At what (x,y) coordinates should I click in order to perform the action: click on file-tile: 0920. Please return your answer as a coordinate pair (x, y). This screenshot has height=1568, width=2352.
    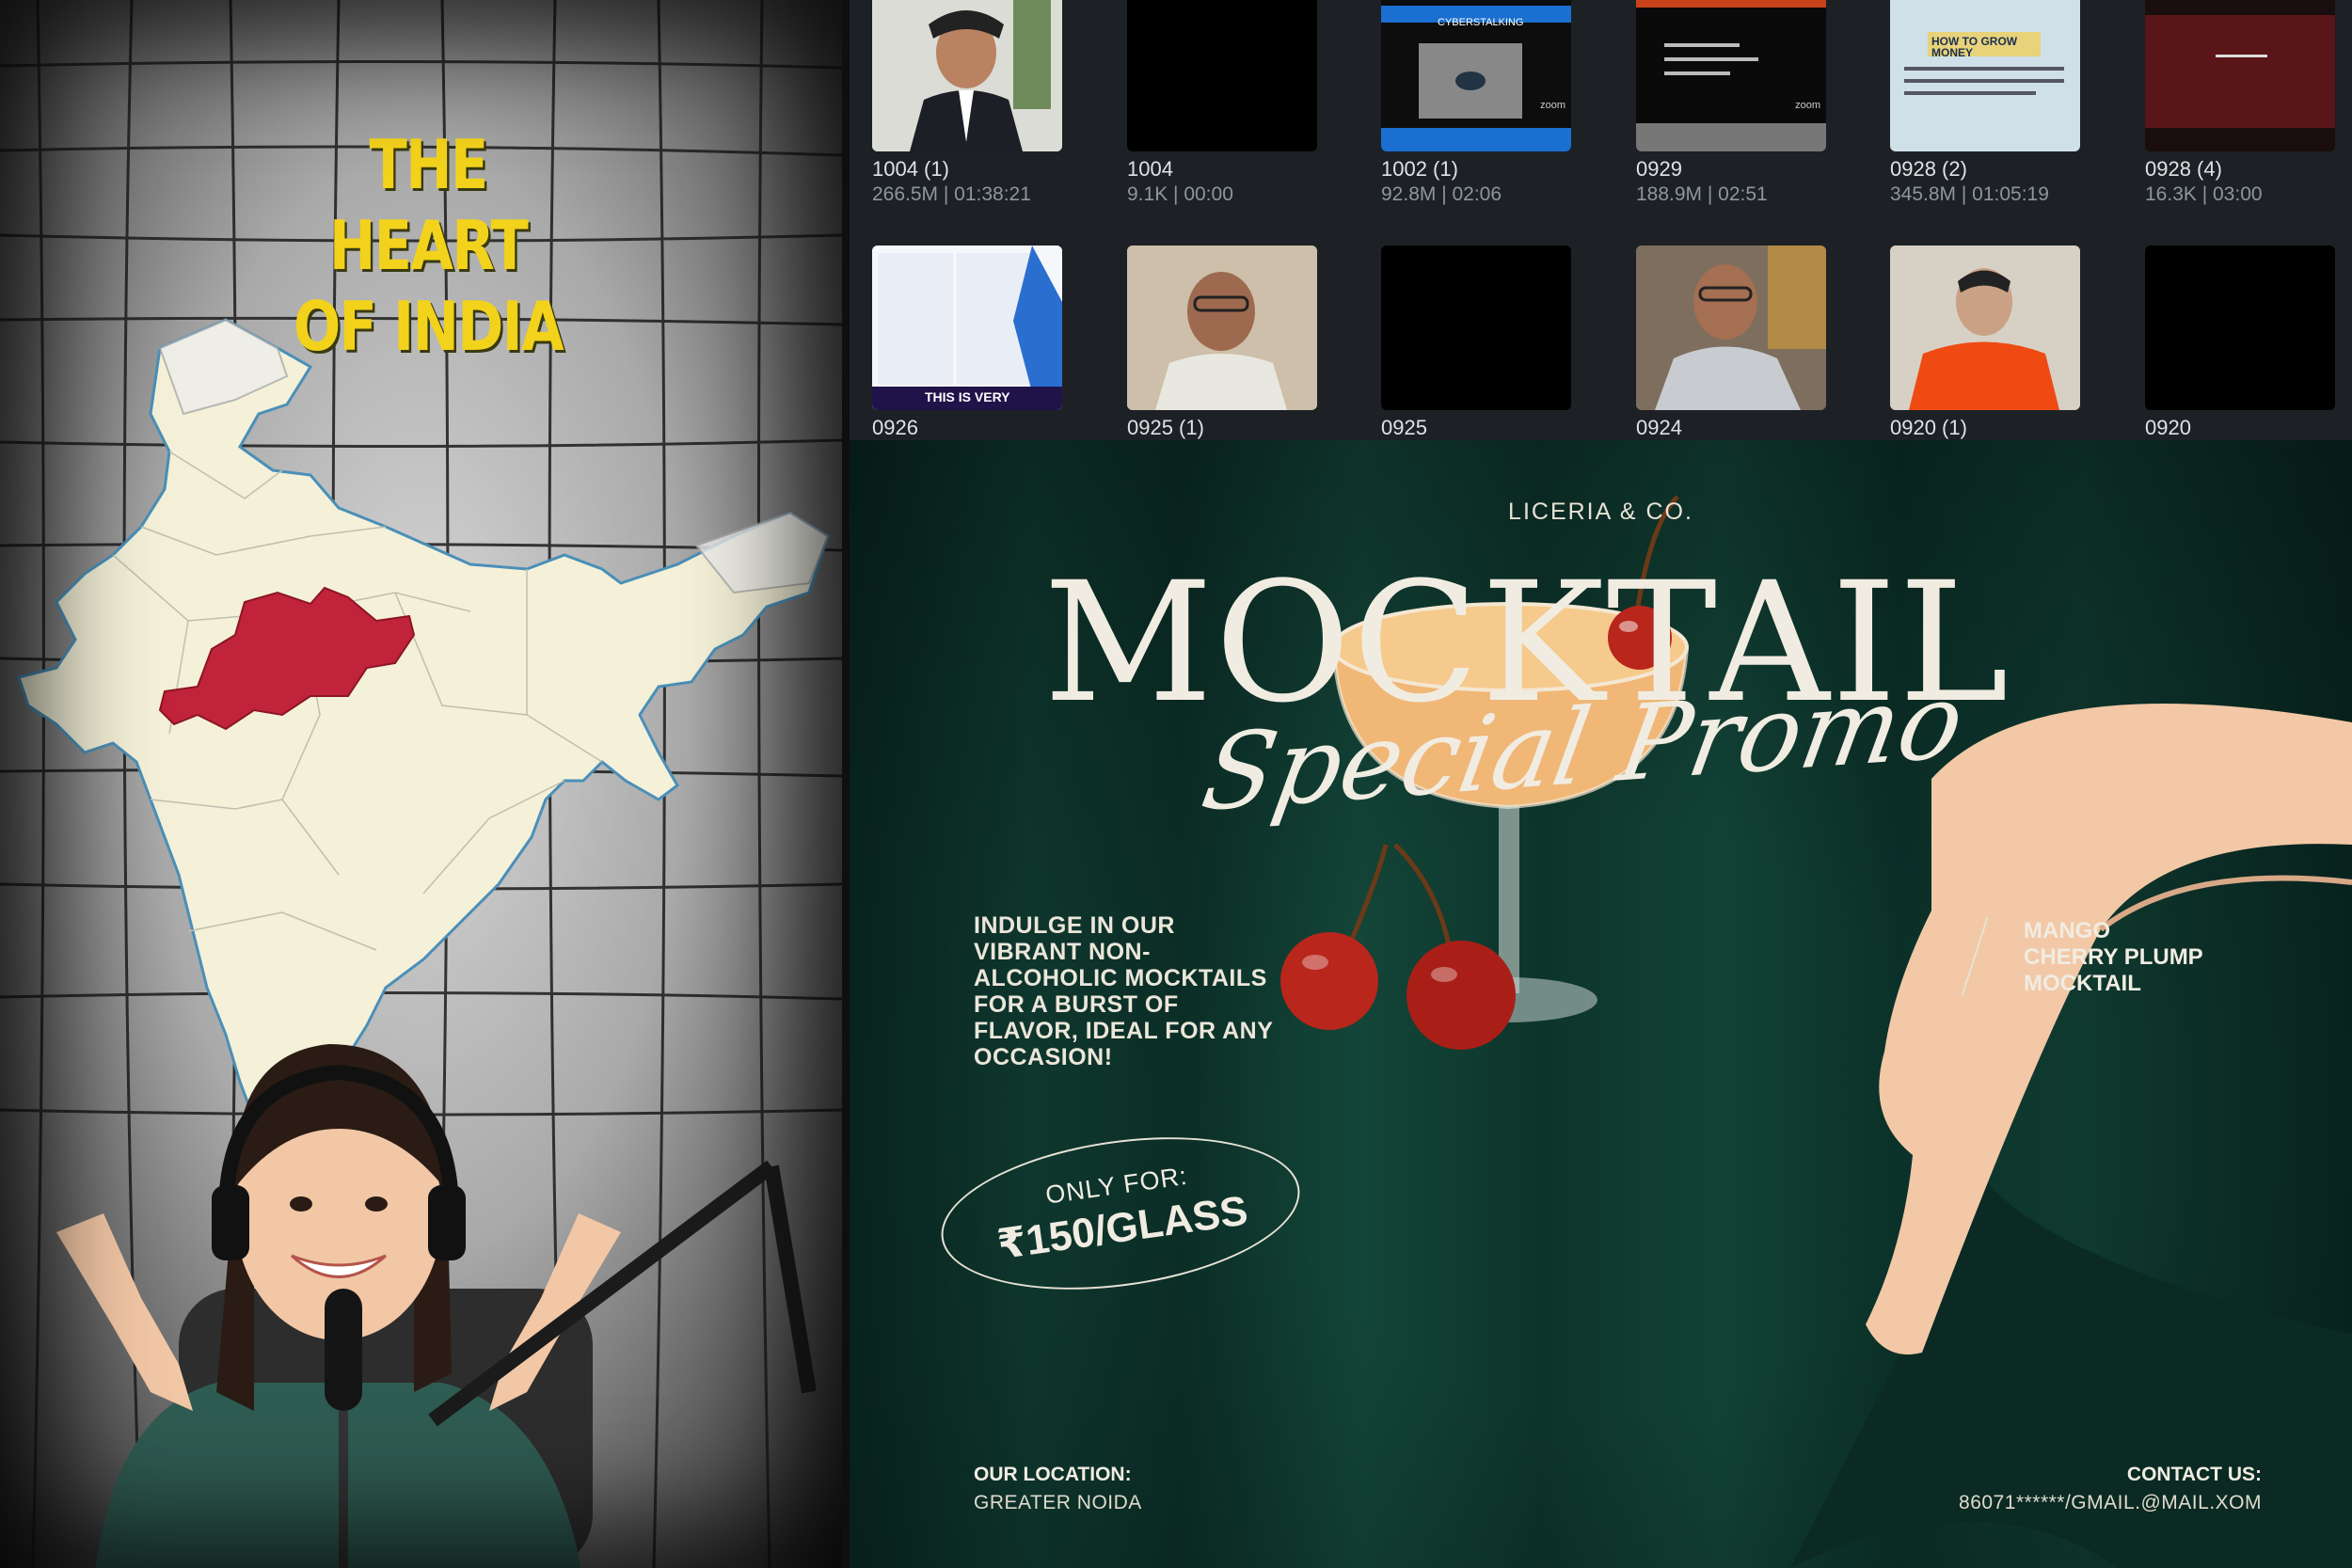
    Looking at the image, I should click on (2240, 343).